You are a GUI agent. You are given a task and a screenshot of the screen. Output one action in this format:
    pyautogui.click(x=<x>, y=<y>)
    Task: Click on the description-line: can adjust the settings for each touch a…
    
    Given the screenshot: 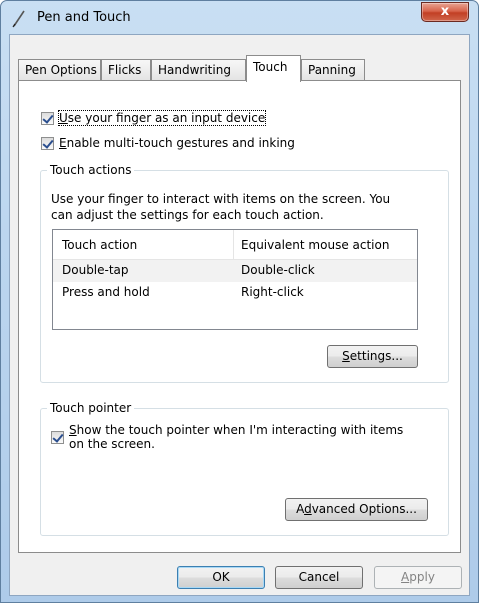 What is the action you would take?
    pyautogui.click(x=187, y=215)
    